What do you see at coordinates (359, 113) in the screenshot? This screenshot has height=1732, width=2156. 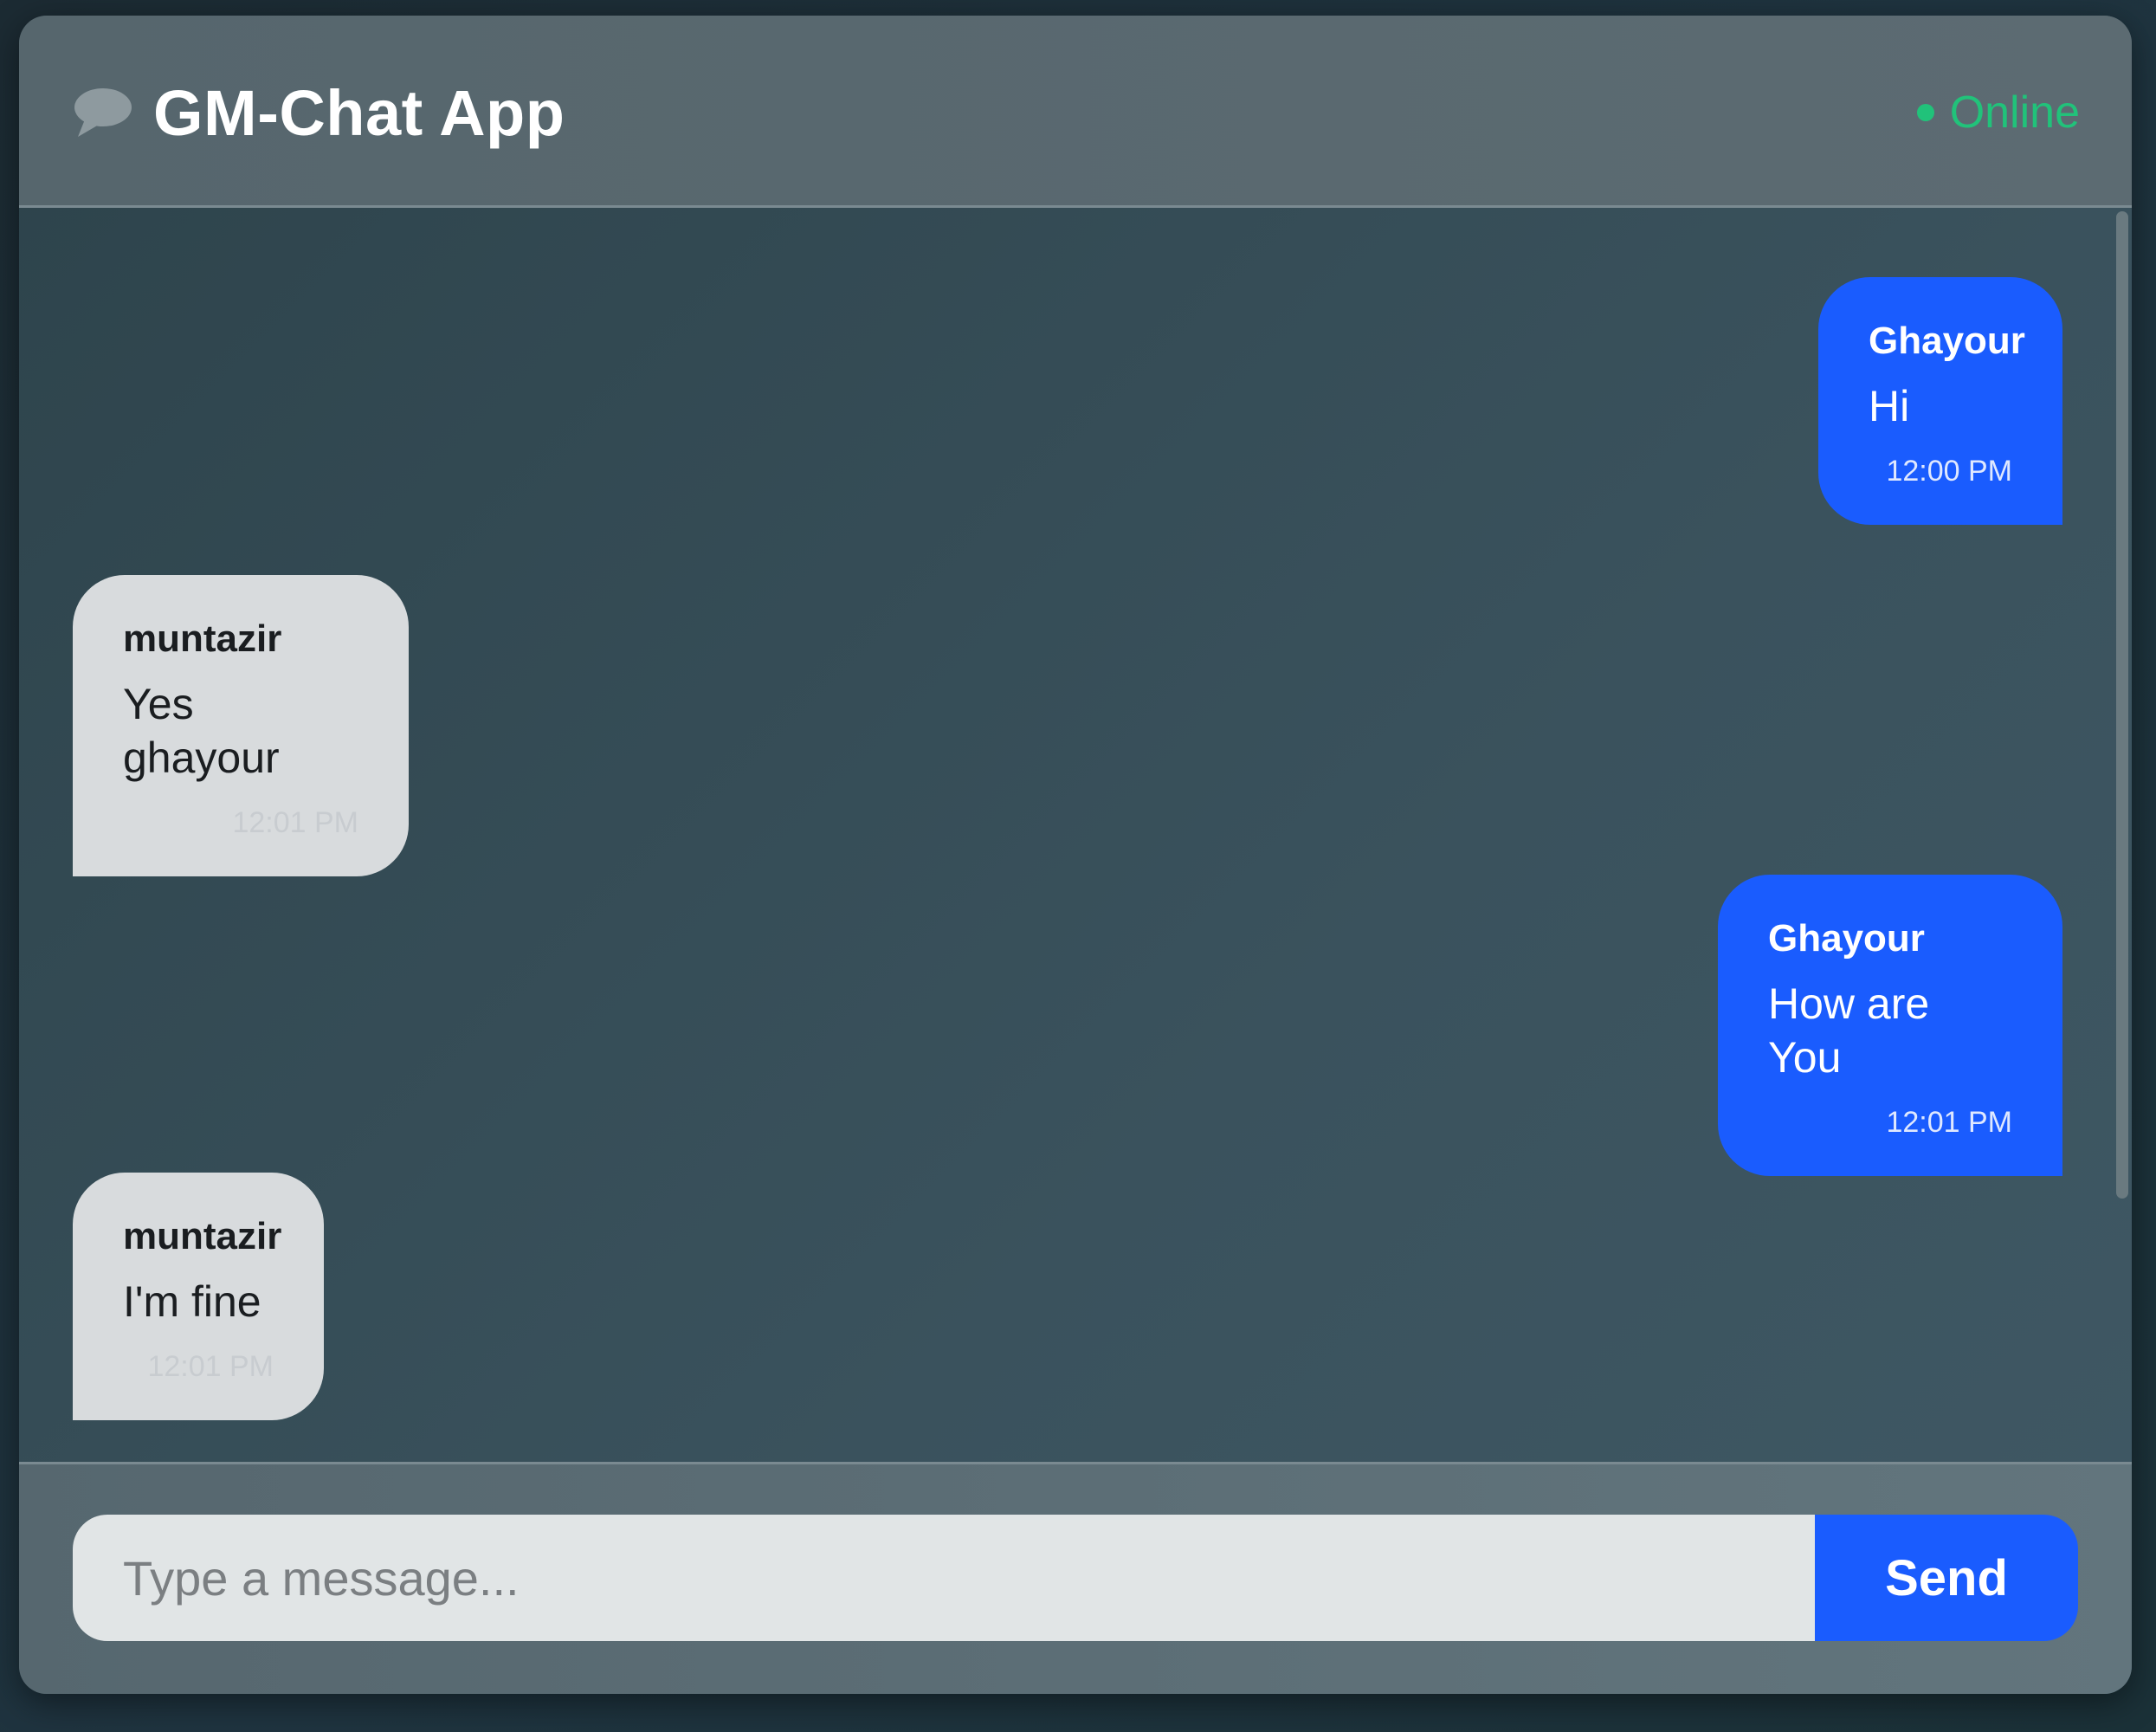 I see `app-title: GM-Chat App` at bounding box center [359, 113].